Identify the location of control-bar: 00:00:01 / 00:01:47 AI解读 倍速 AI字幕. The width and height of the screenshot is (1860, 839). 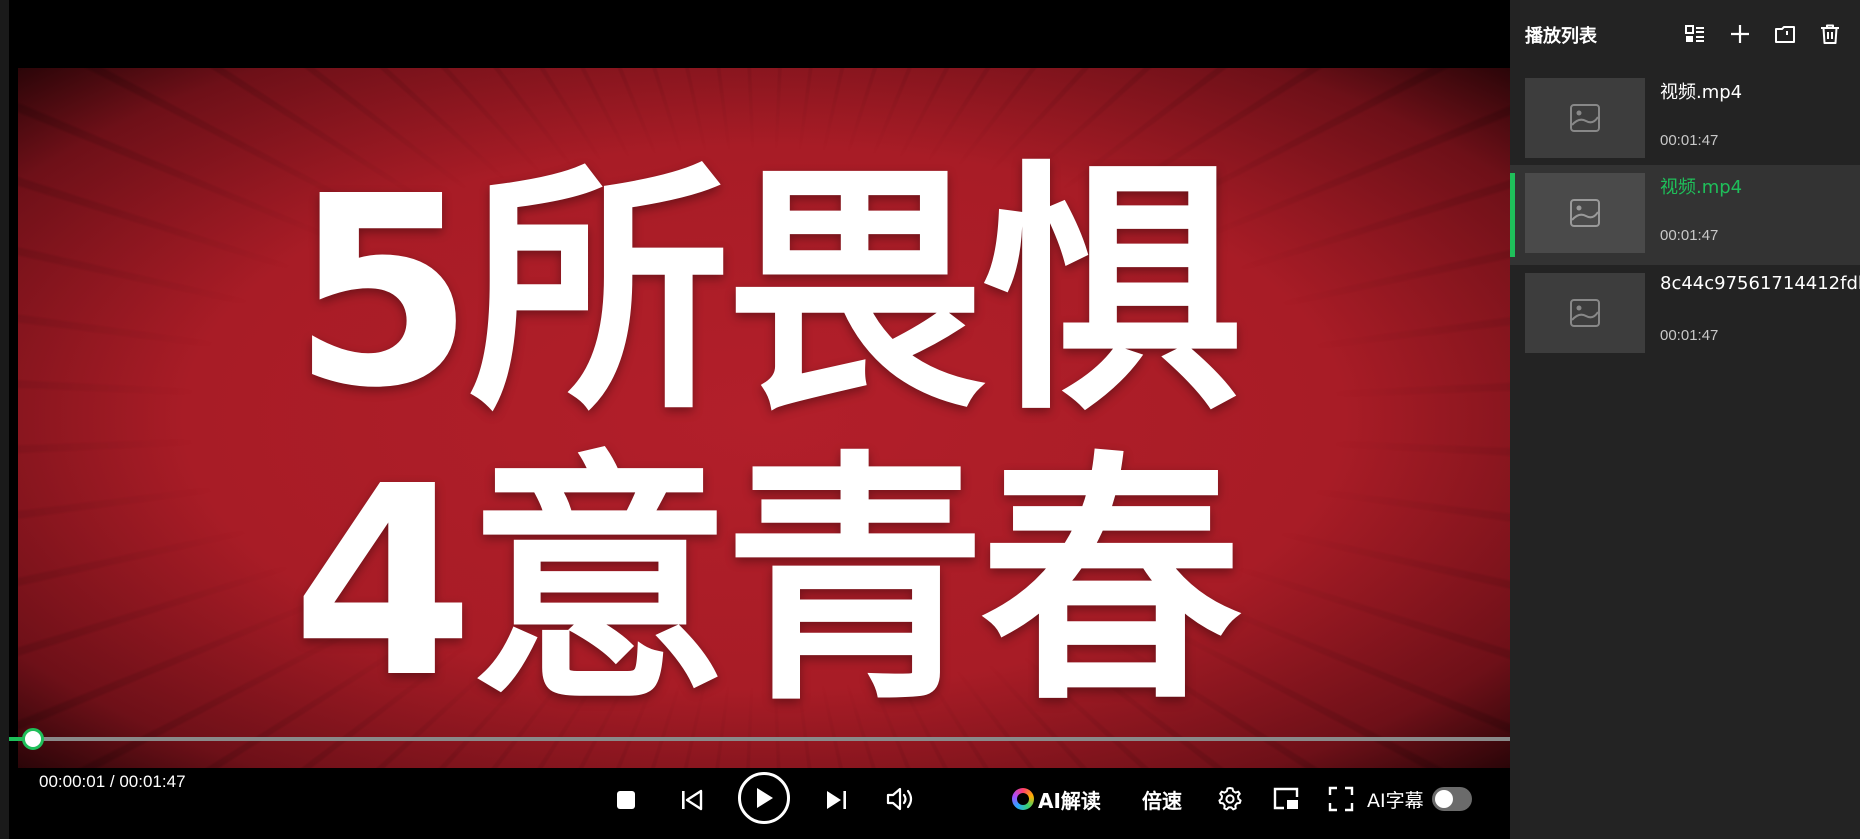
(764, 803).